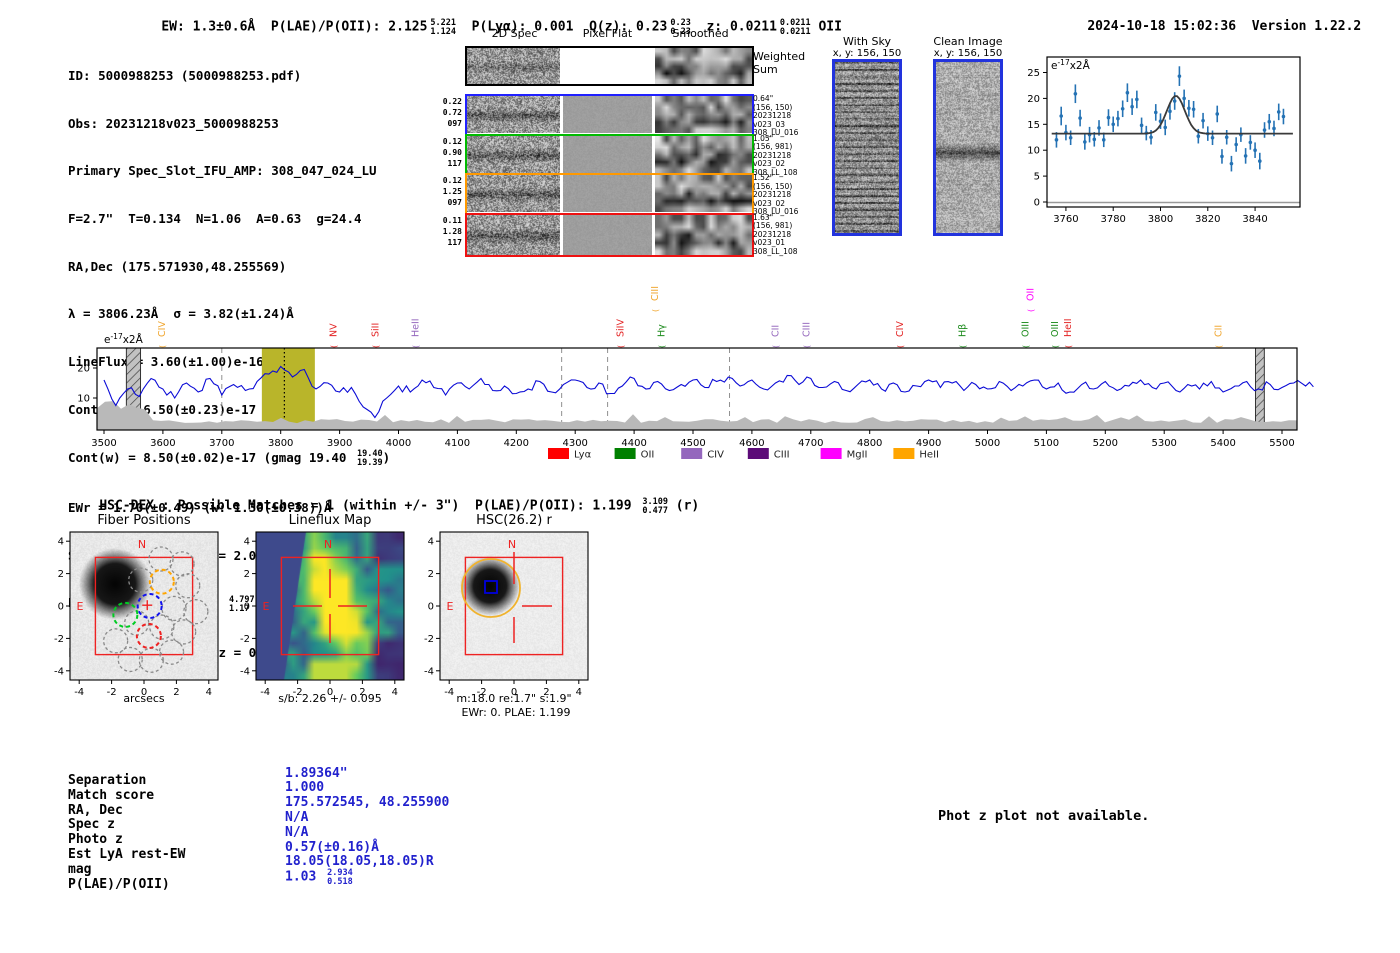  Describe the element at coordinates (431, 607) in the screenshot. I see `cutout-ytick: 0` at that location.